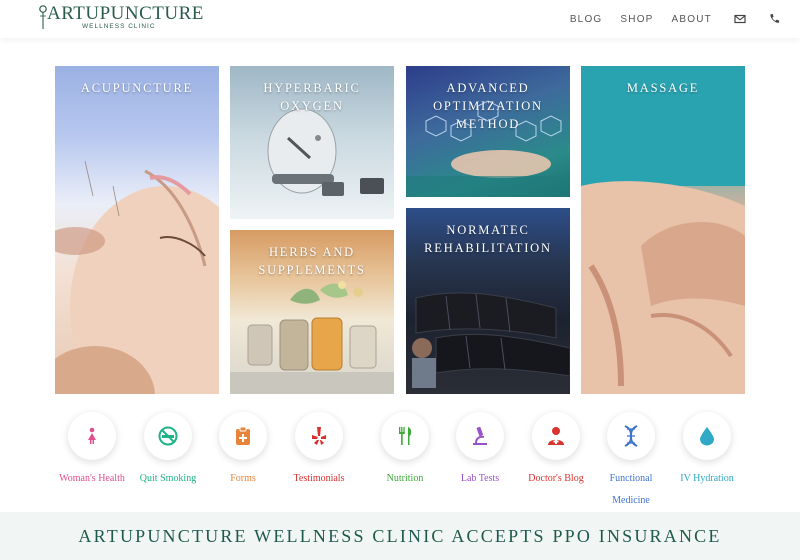 The image size is (800, 560). I want to click on dna-icon, so click(631, 436).